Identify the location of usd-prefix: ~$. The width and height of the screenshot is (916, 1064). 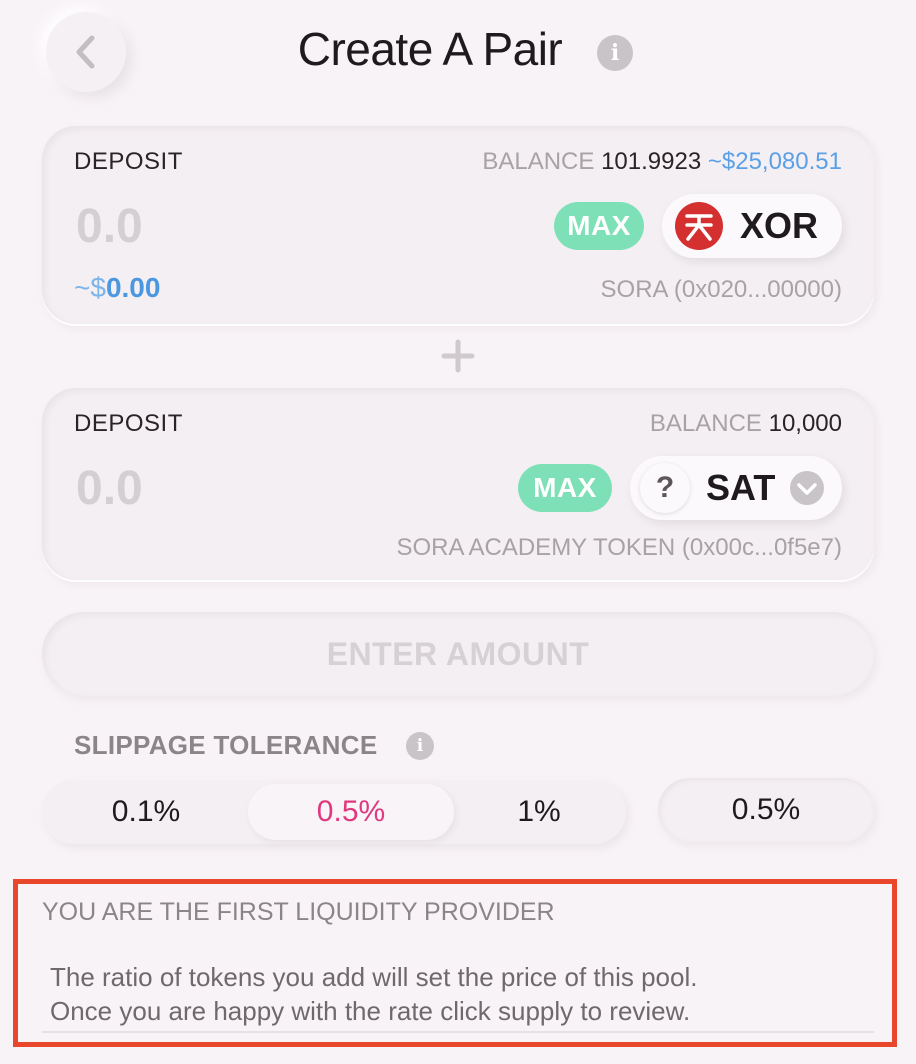
(90, 287).